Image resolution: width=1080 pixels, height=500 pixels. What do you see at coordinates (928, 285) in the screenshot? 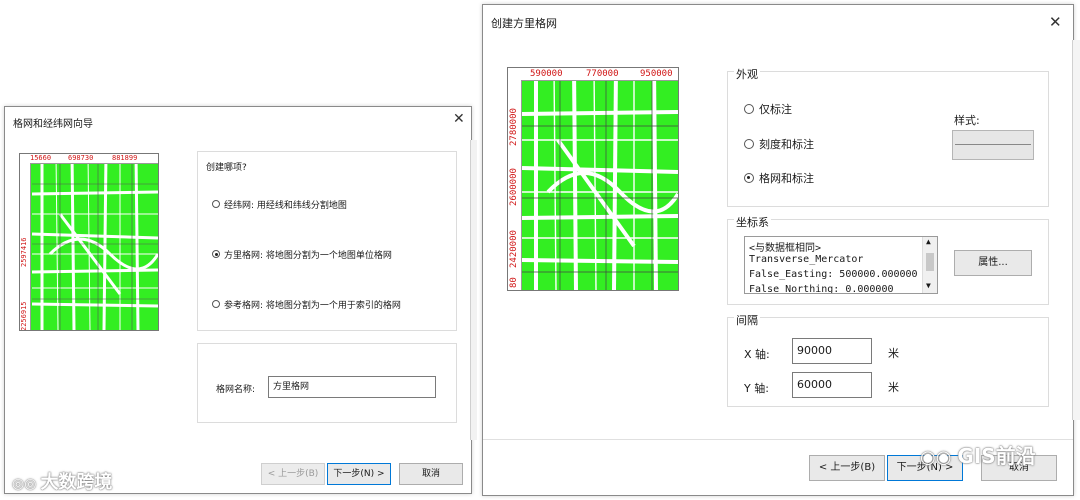
I see `chevron-down-icon: ▼` at bounding box center [928, 285].